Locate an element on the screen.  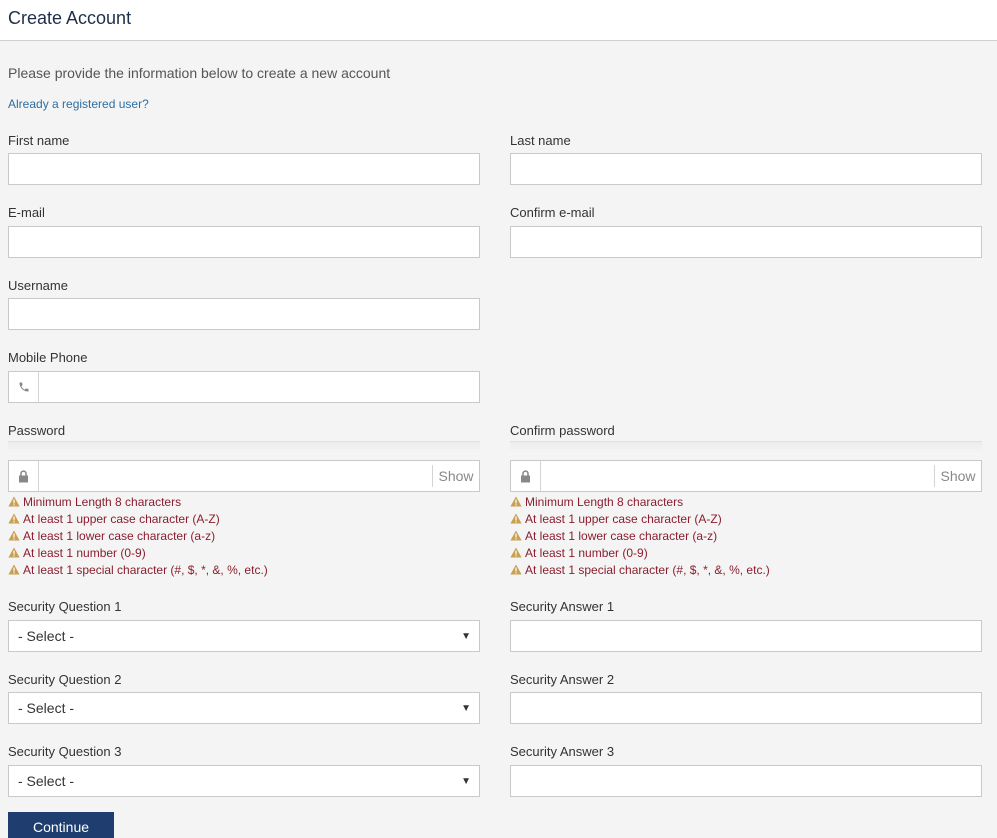
security-answer-2-field is located at coordinates (746, 708).